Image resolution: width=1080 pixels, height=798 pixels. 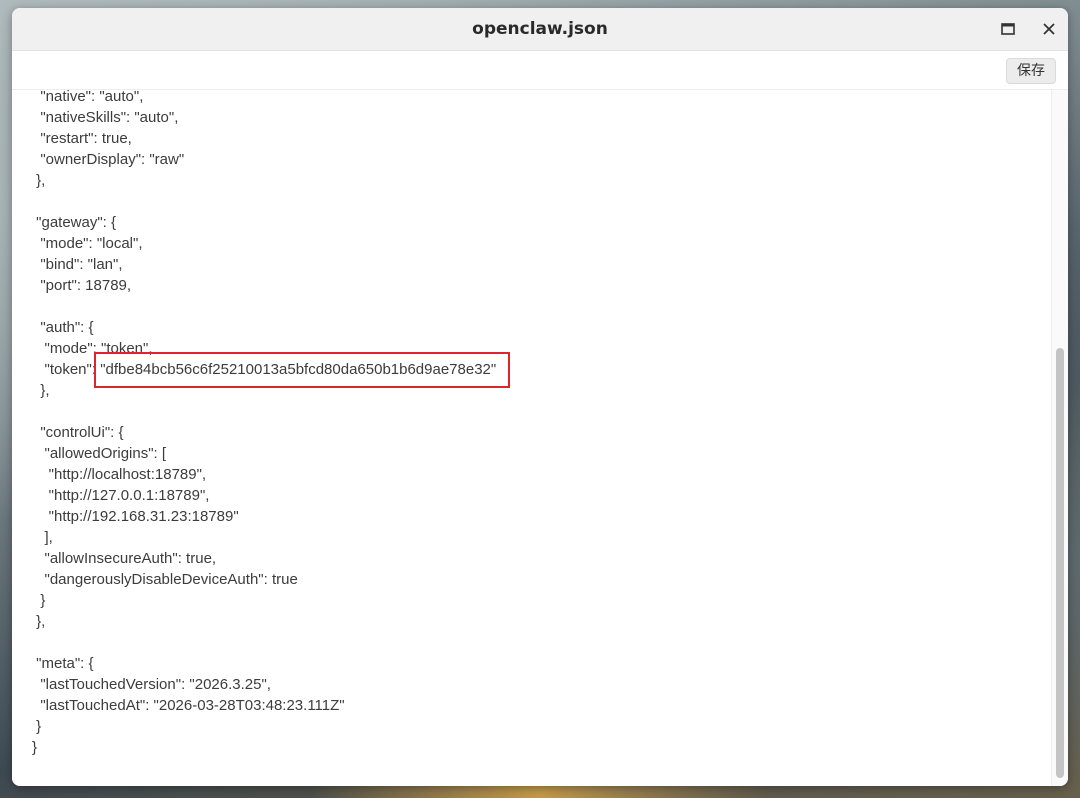 What do you see at coordinates (119, 474) in the screenshot?
I see `code-line: "http://localhost:18789",` at bounding box center [119, 474].